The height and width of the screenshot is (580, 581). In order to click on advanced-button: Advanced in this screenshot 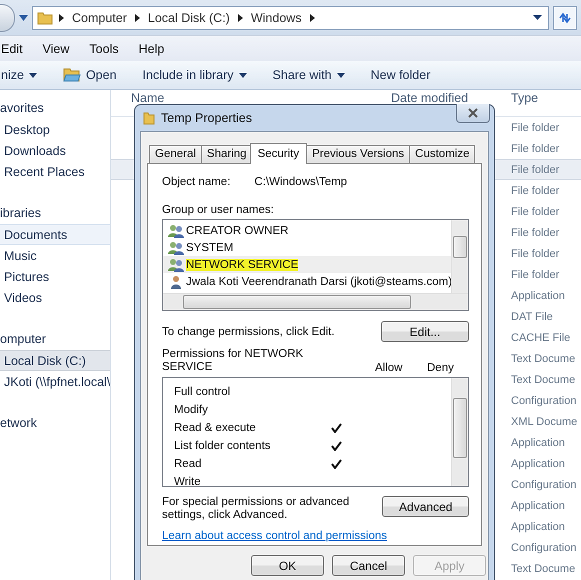, I will do `click(425, 506)`.